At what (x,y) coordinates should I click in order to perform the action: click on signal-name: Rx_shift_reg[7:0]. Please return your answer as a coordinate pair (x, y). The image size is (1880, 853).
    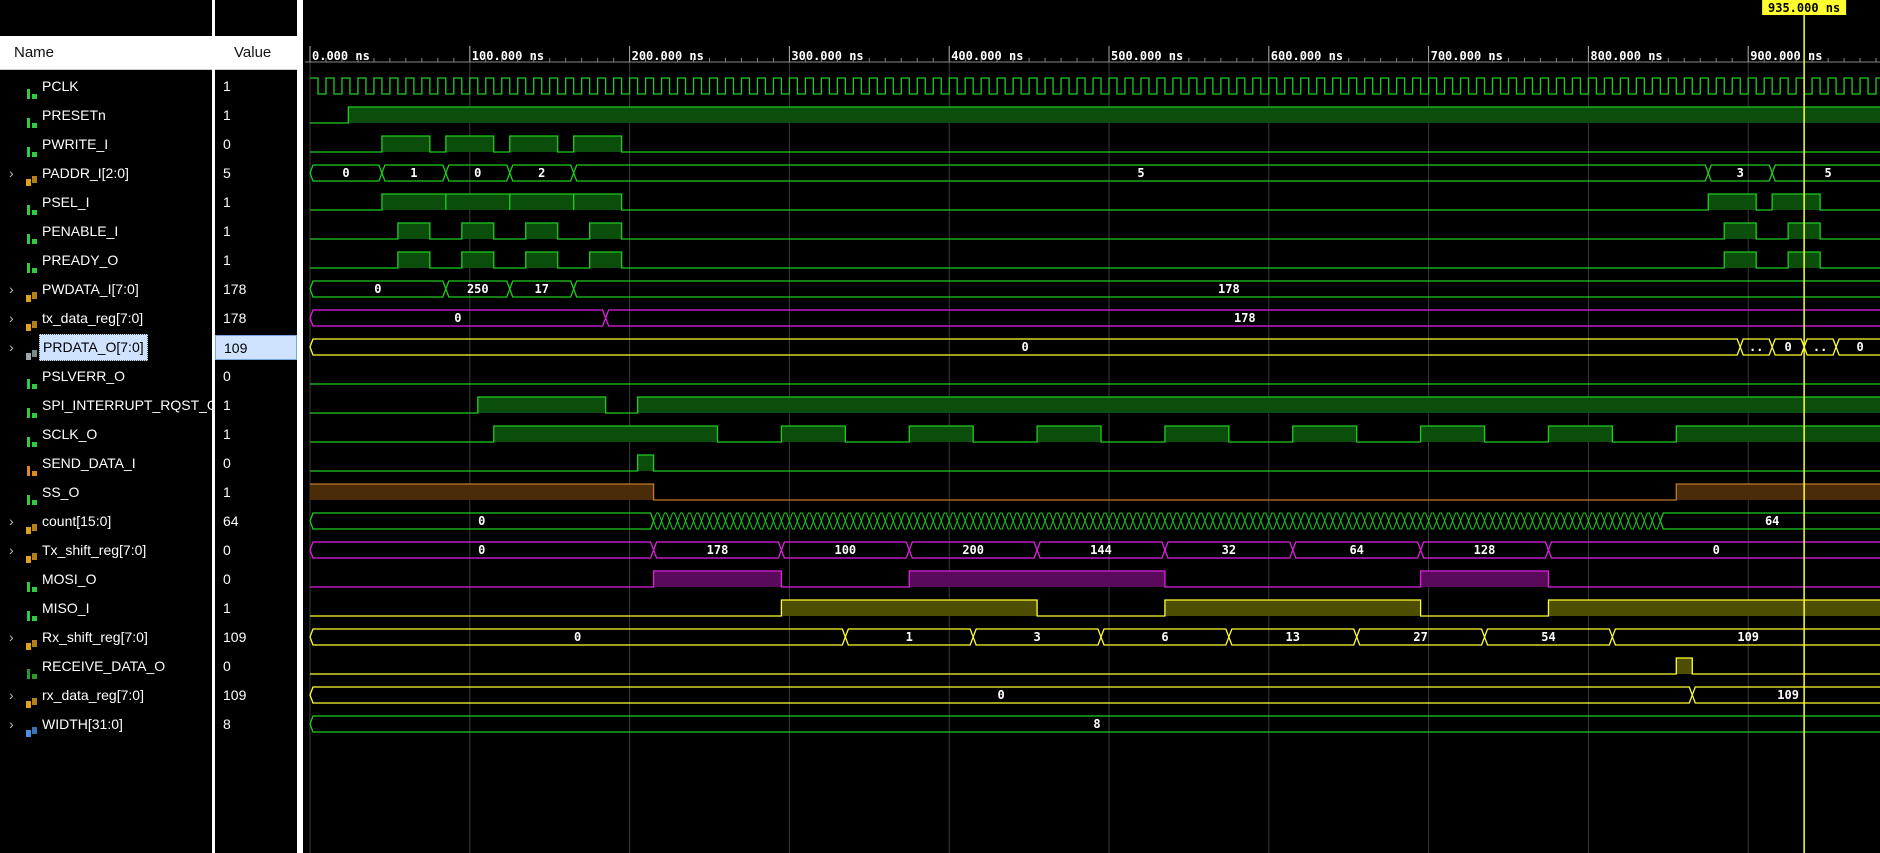
    Looking at the image, I should click on (95, 637).